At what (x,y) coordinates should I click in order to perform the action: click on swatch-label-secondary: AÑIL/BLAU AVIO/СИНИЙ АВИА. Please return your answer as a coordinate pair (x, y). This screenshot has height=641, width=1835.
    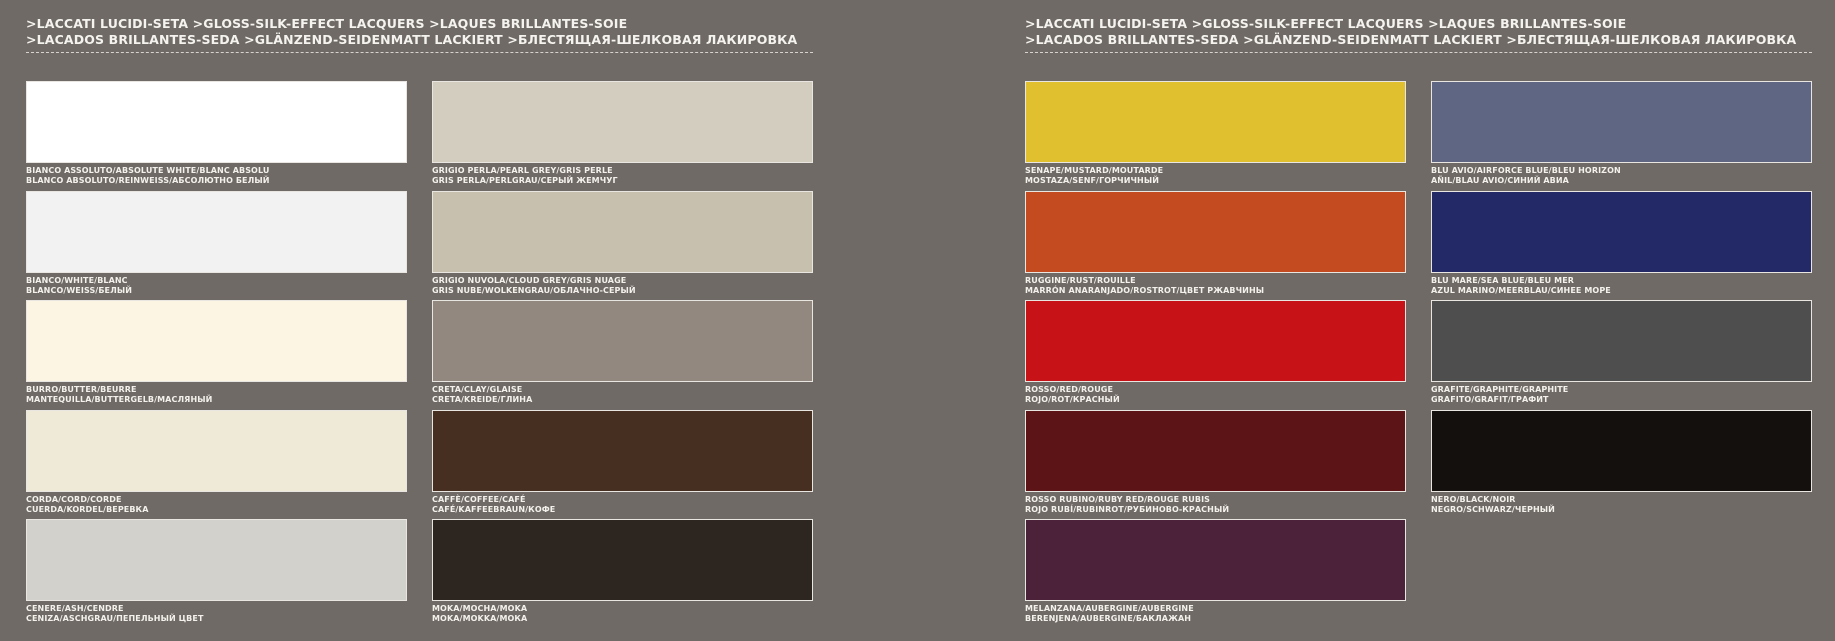
    Looking at the image, I should click on (1500, 180).